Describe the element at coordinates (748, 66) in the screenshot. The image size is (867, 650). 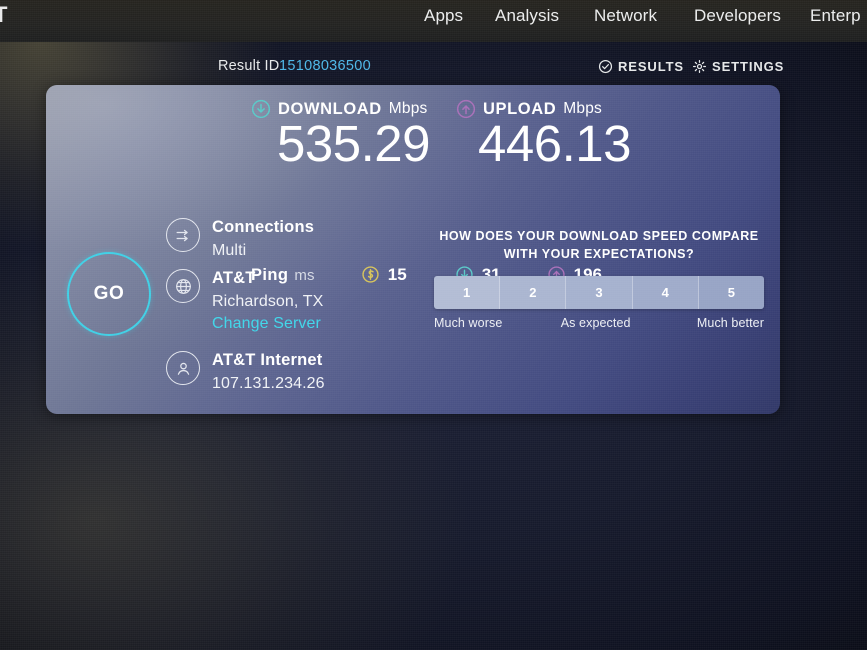
I see `tab-settings-label: SETTINGS` at that location.